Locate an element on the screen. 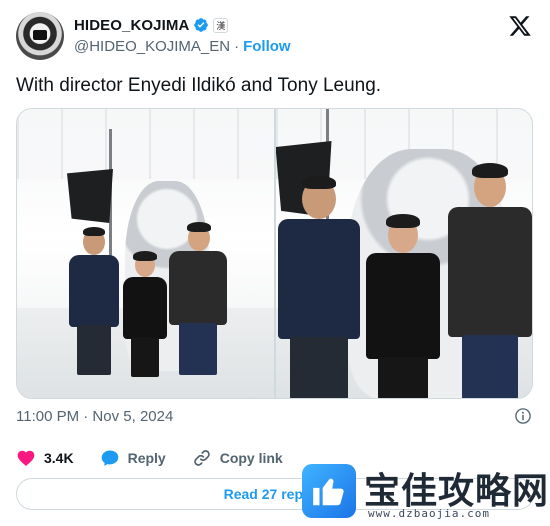 The height and width of the screenshot is (526, 550). site-watermark: 宝佳攻略网 www.dzbaojia.com is located at coordinates (423, 492).